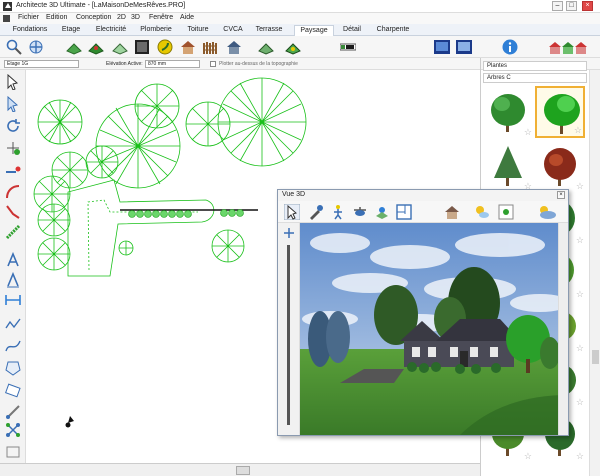  What do you see at coordinates (93, 17) in the screenshot?
I see `menu-conception: Conception` at bounding box center [93, 17].